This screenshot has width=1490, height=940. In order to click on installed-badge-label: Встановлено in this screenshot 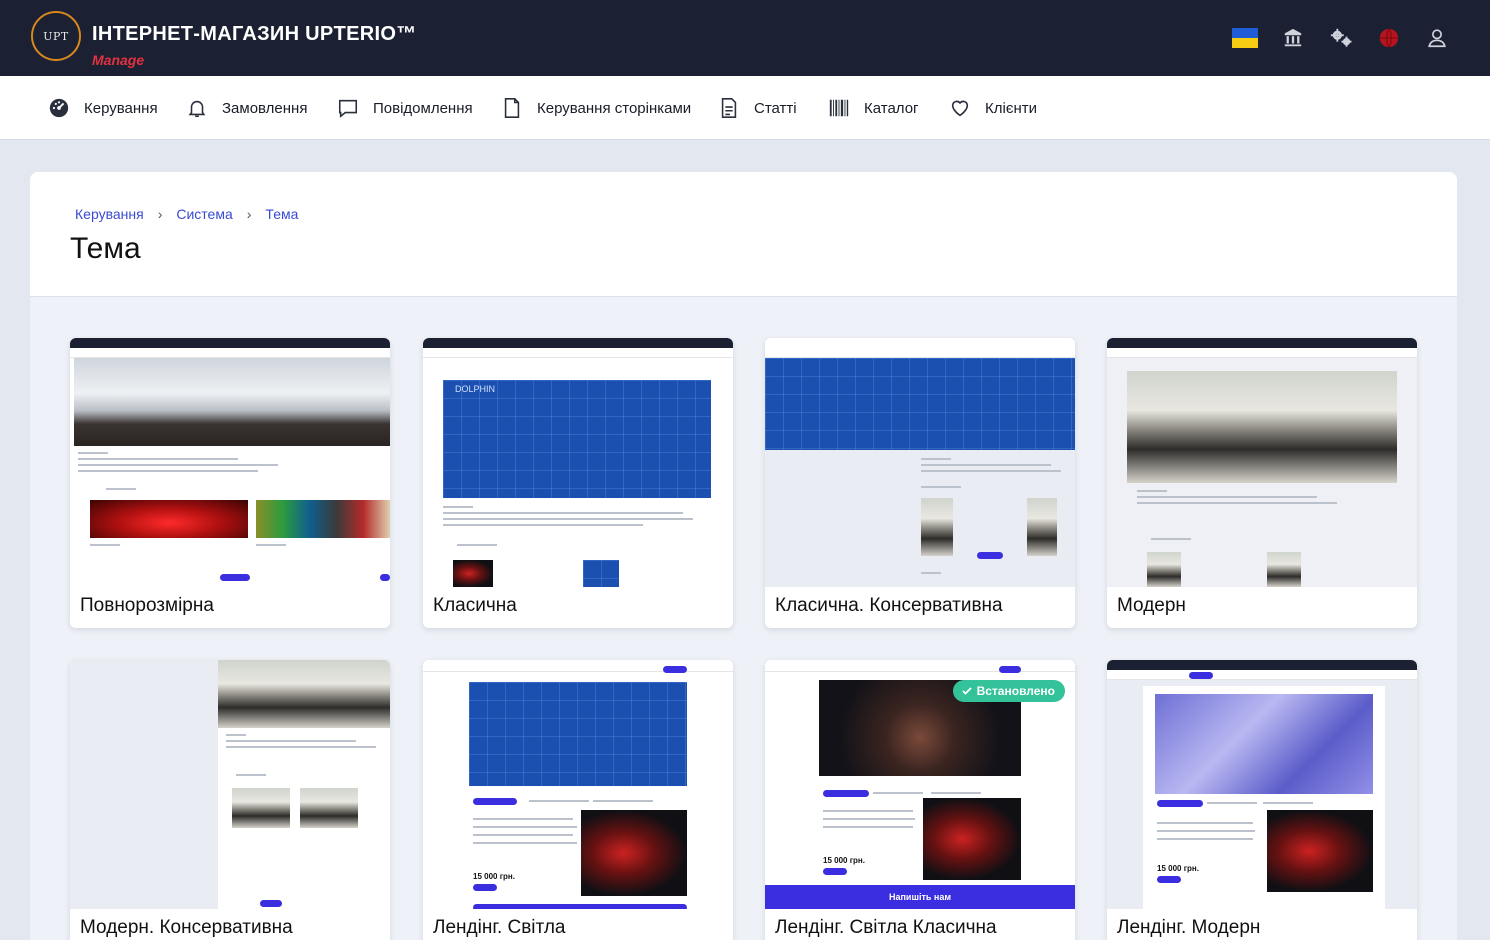, I will do `click(1015, 691)`.